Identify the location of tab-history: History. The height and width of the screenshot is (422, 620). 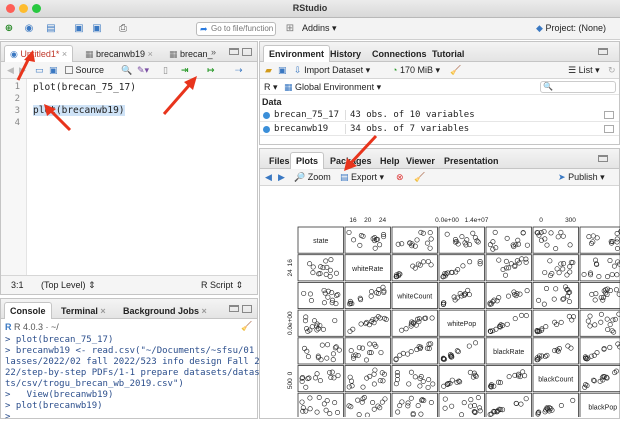
(345, 53).